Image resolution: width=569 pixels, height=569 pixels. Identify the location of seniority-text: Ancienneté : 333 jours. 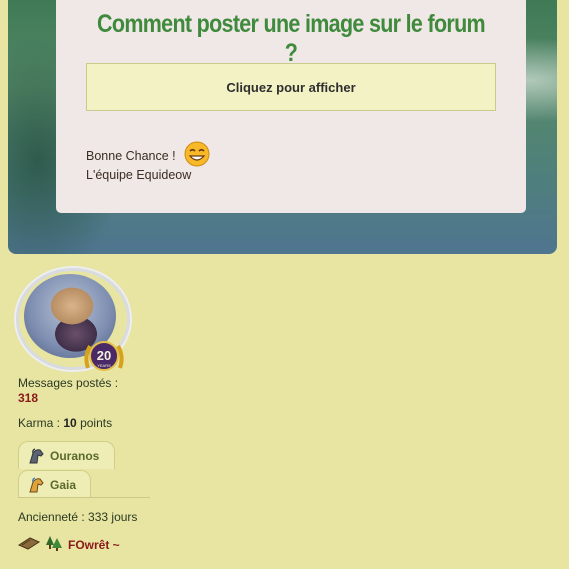
(78, 517).